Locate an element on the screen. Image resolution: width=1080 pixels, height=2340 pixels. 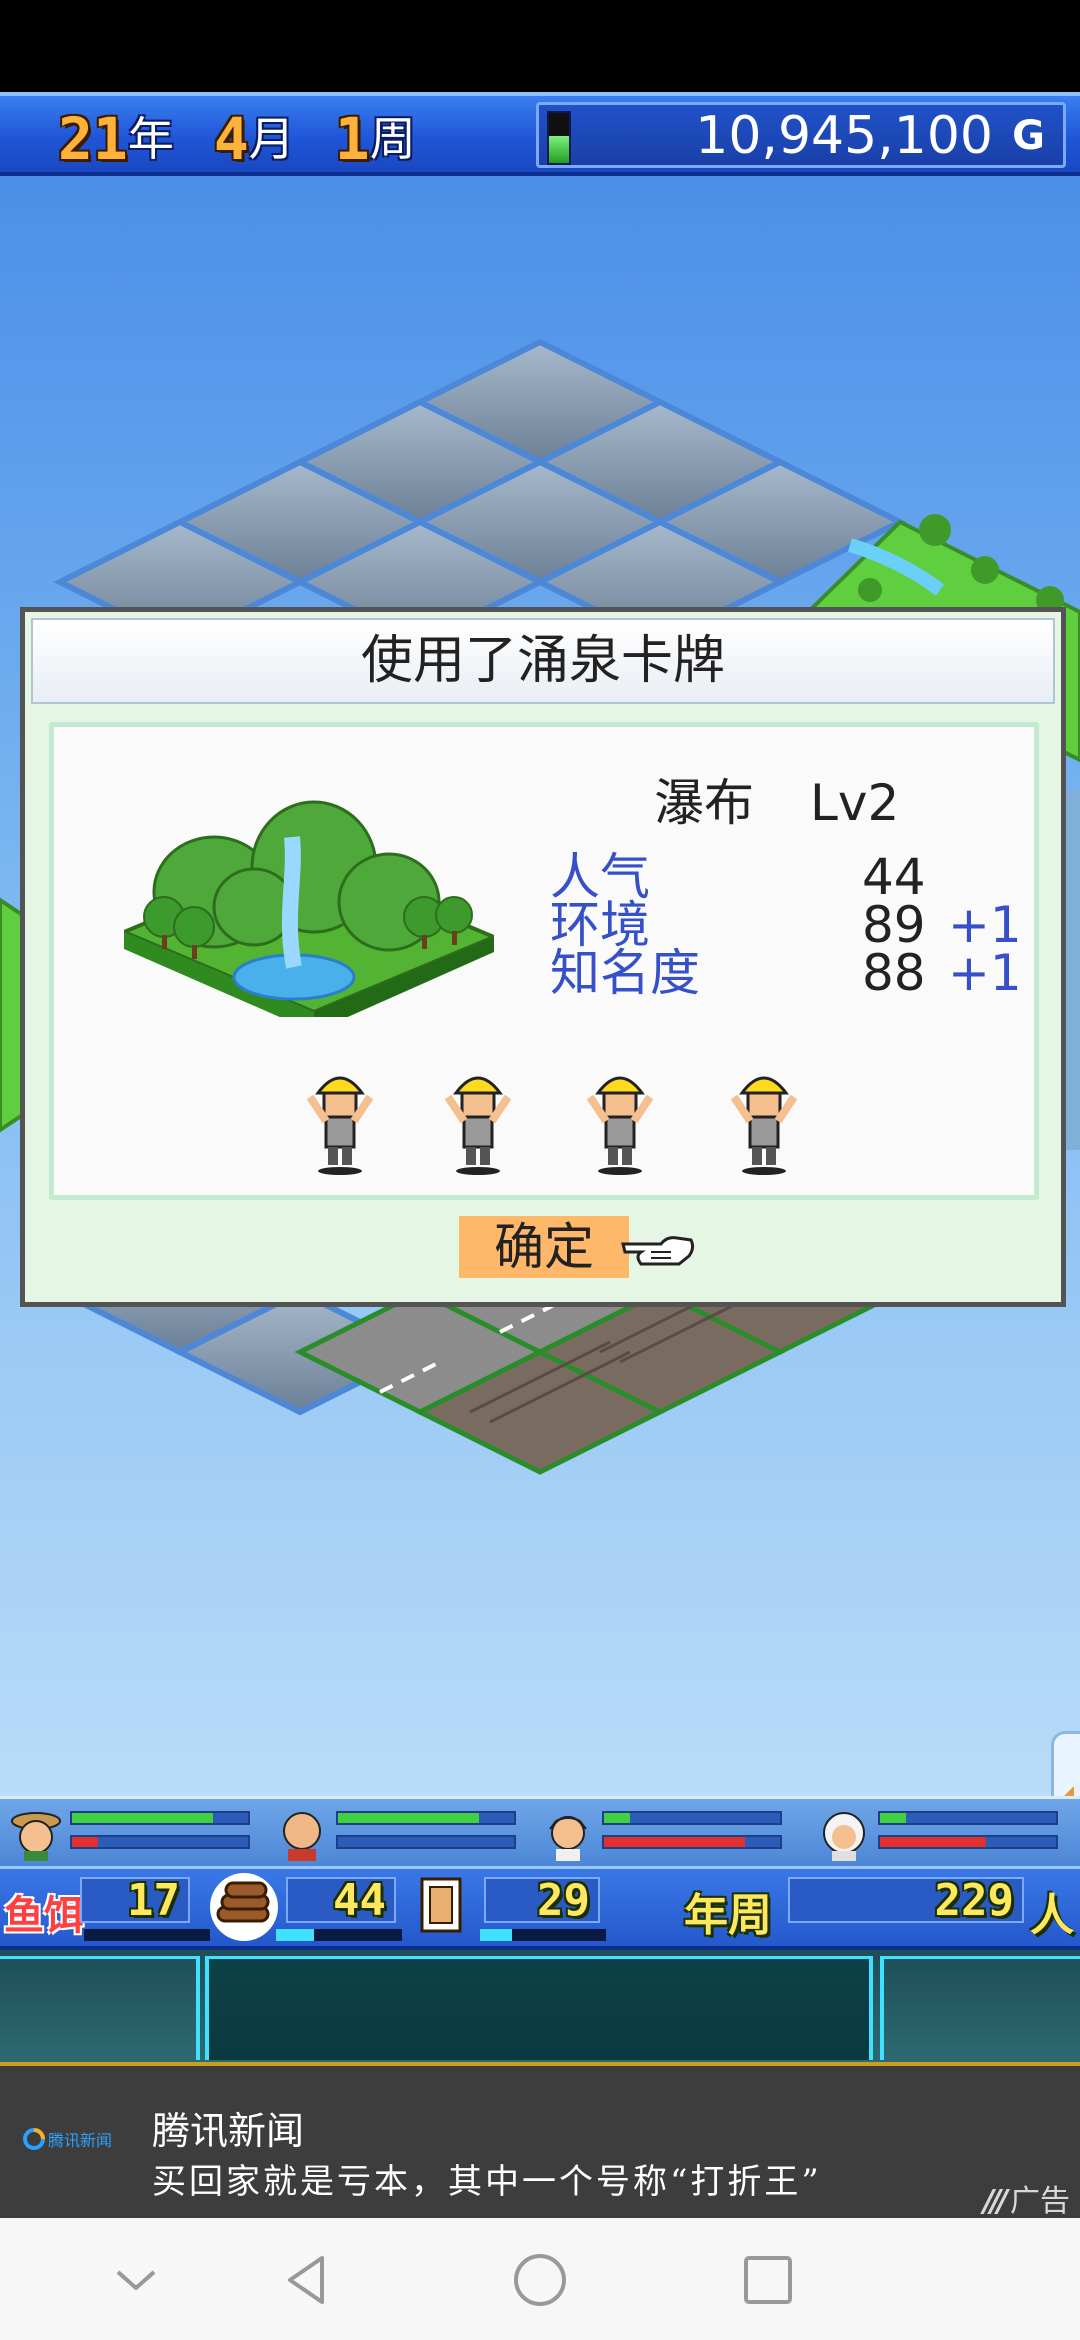
visitors-unit: 人 is located at coordinates (1052, 1915).